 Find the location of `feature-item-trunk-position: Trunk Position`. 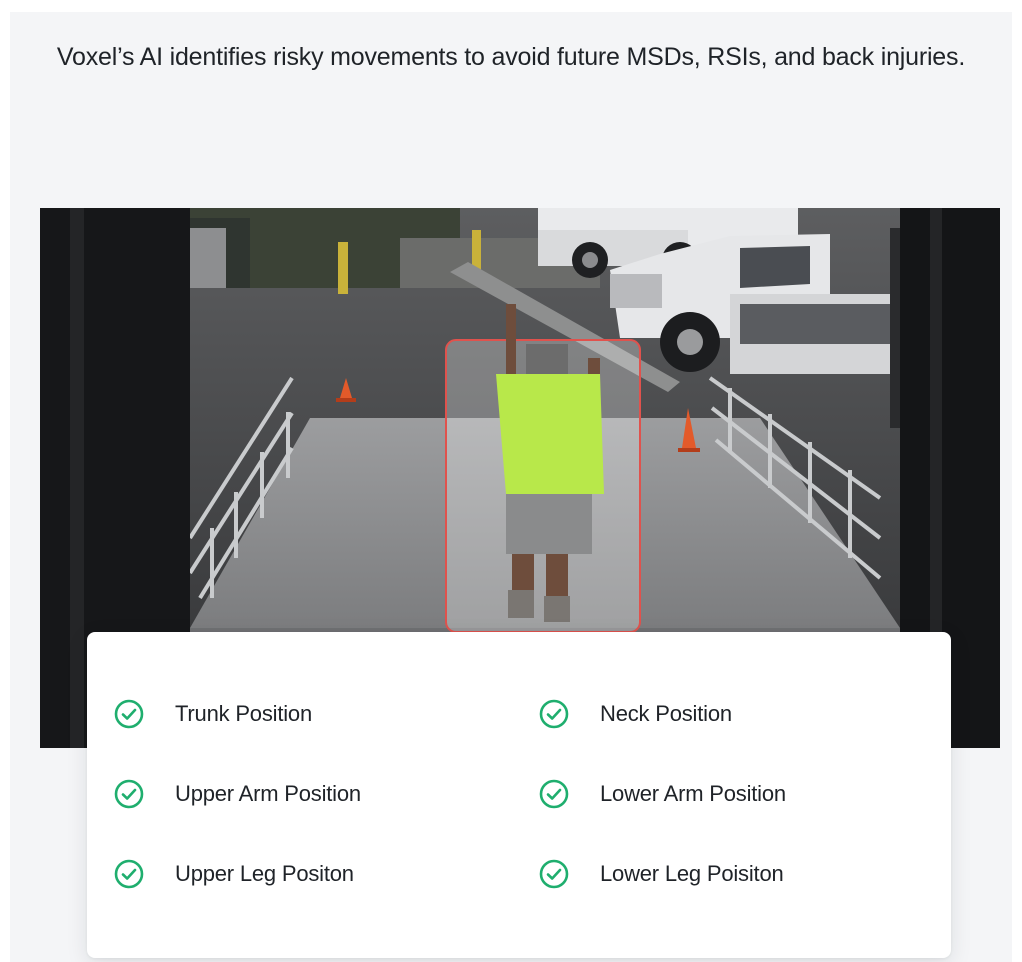

feature-item-trunk-position: Trunk Position is located at coordinates (212, 714).